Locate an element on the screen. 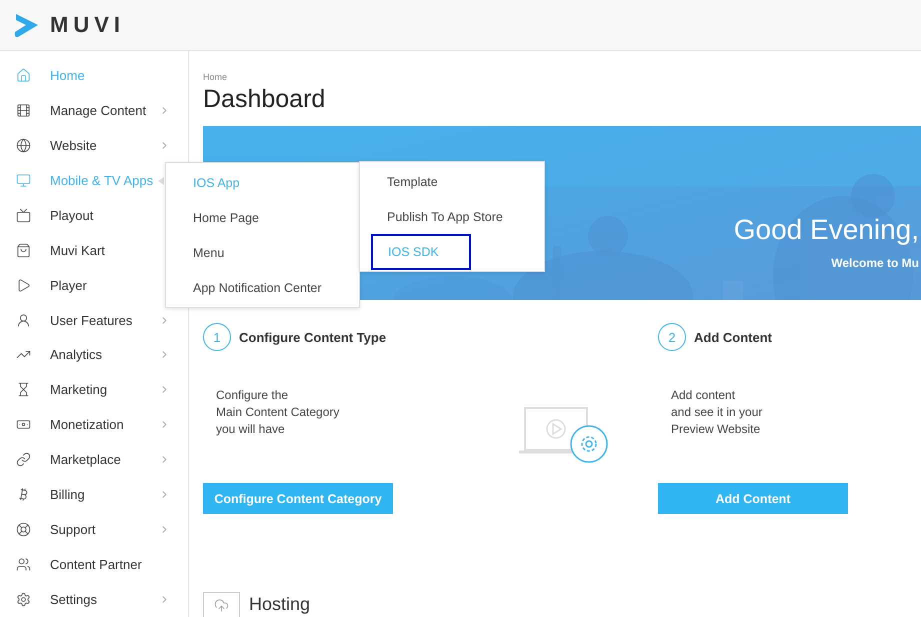 The width and height of the screenshot is (921, 617). step-title: Add Content is located at coordinates (733, 337).